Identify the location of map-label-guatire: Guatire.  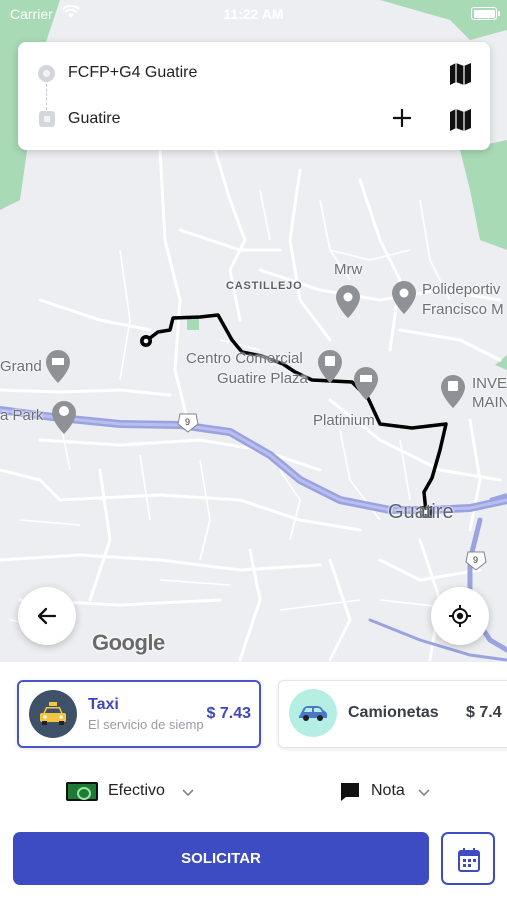
(421, 512).